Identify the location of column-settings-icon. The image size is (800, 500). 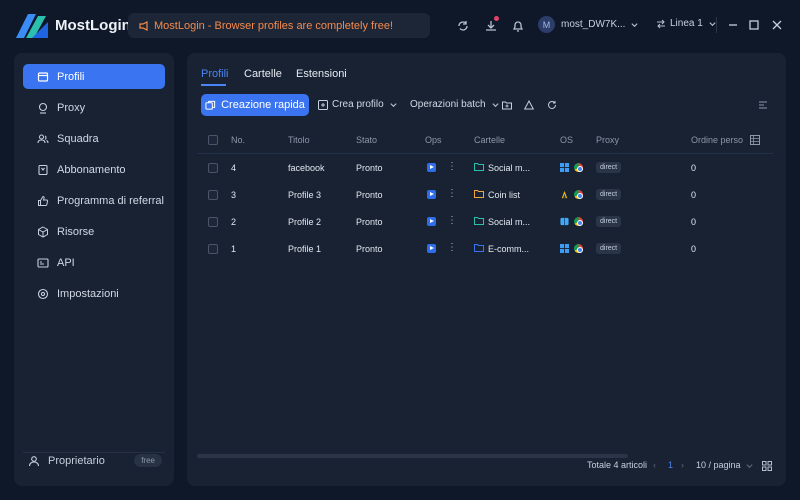
(763, 105).